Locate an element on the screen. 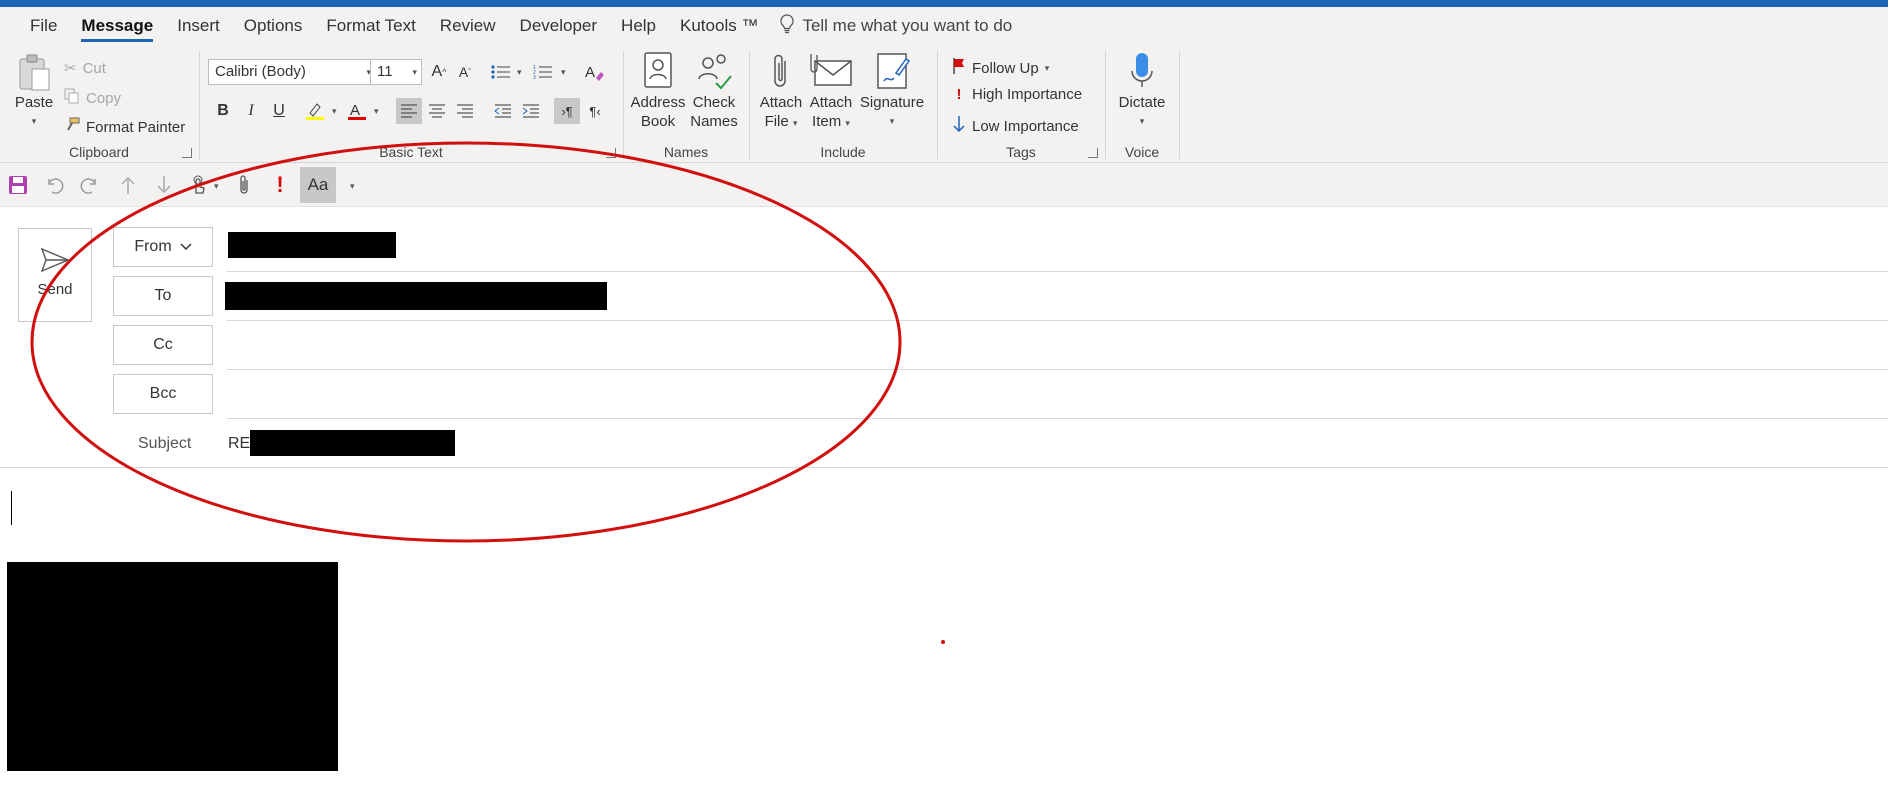  paste-label: Paste is located at coordinates (34, 102).